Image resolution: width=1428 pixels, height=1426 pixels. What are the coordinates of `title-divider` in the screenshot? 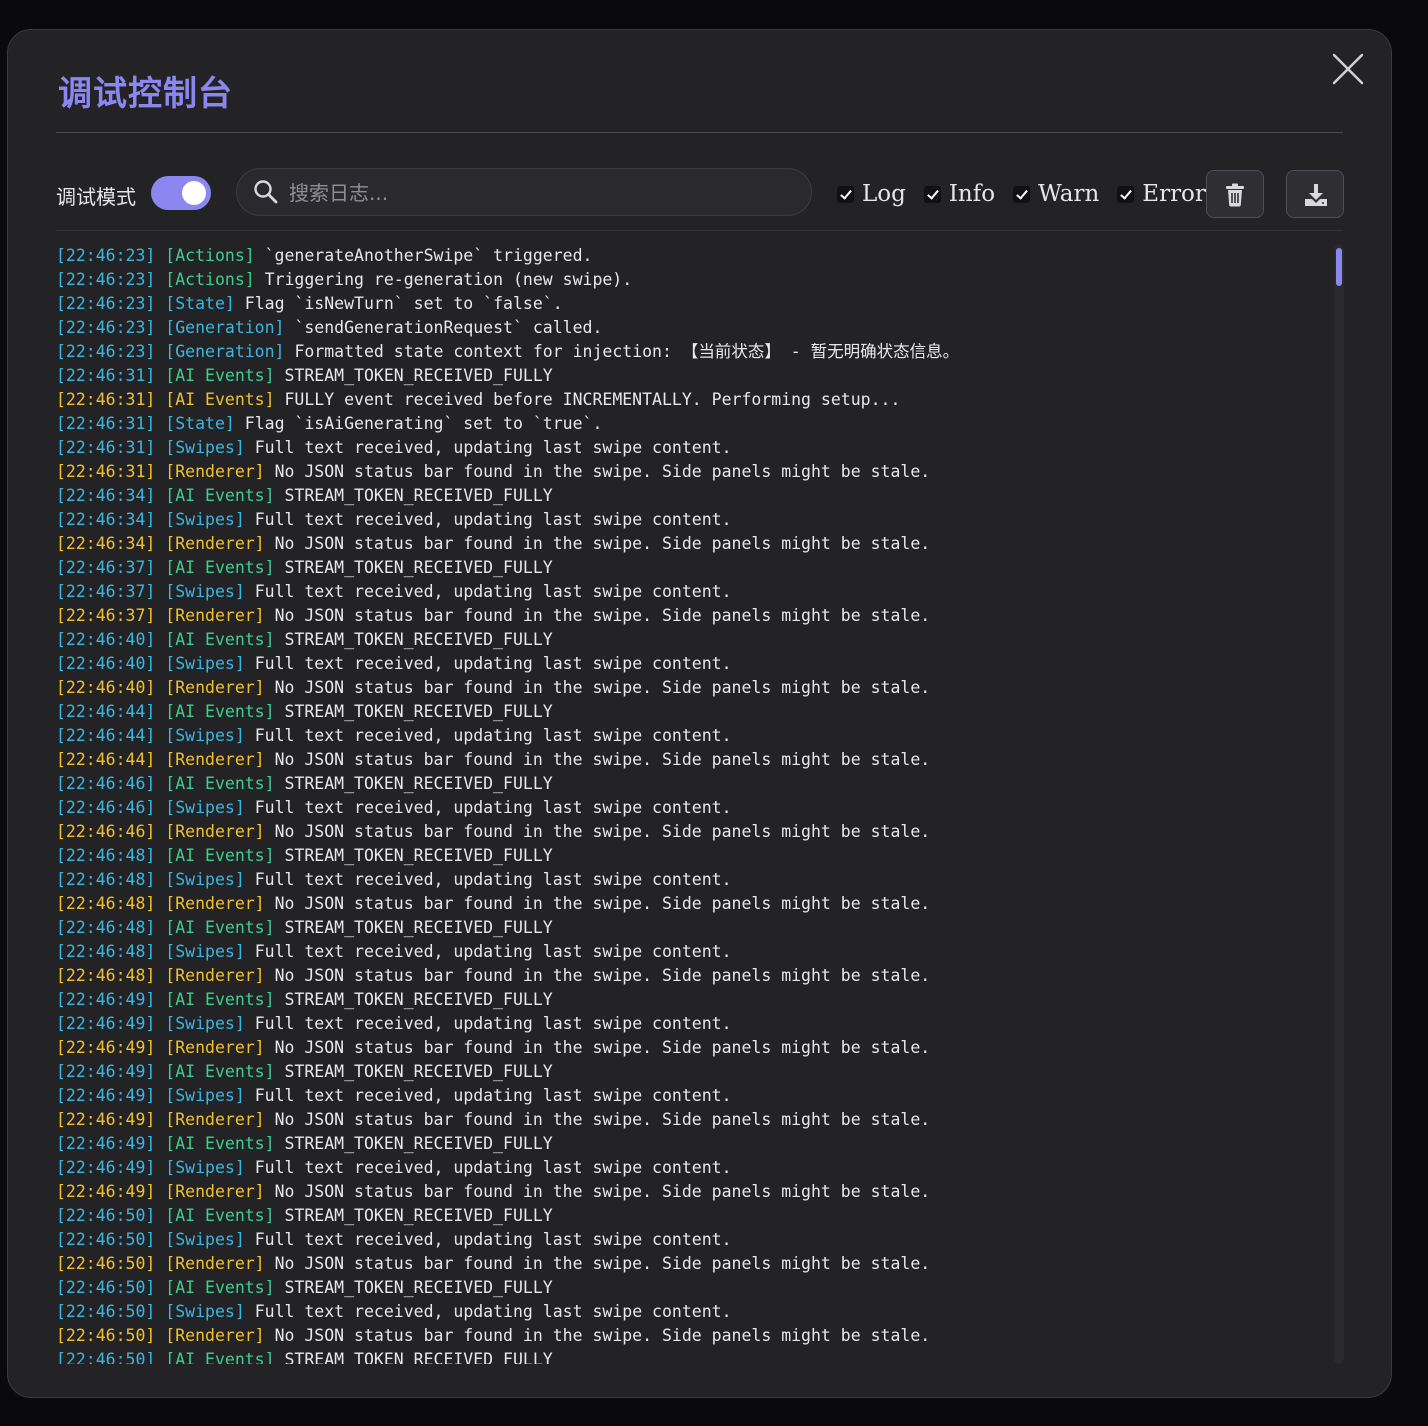 It's located at (699, 132).